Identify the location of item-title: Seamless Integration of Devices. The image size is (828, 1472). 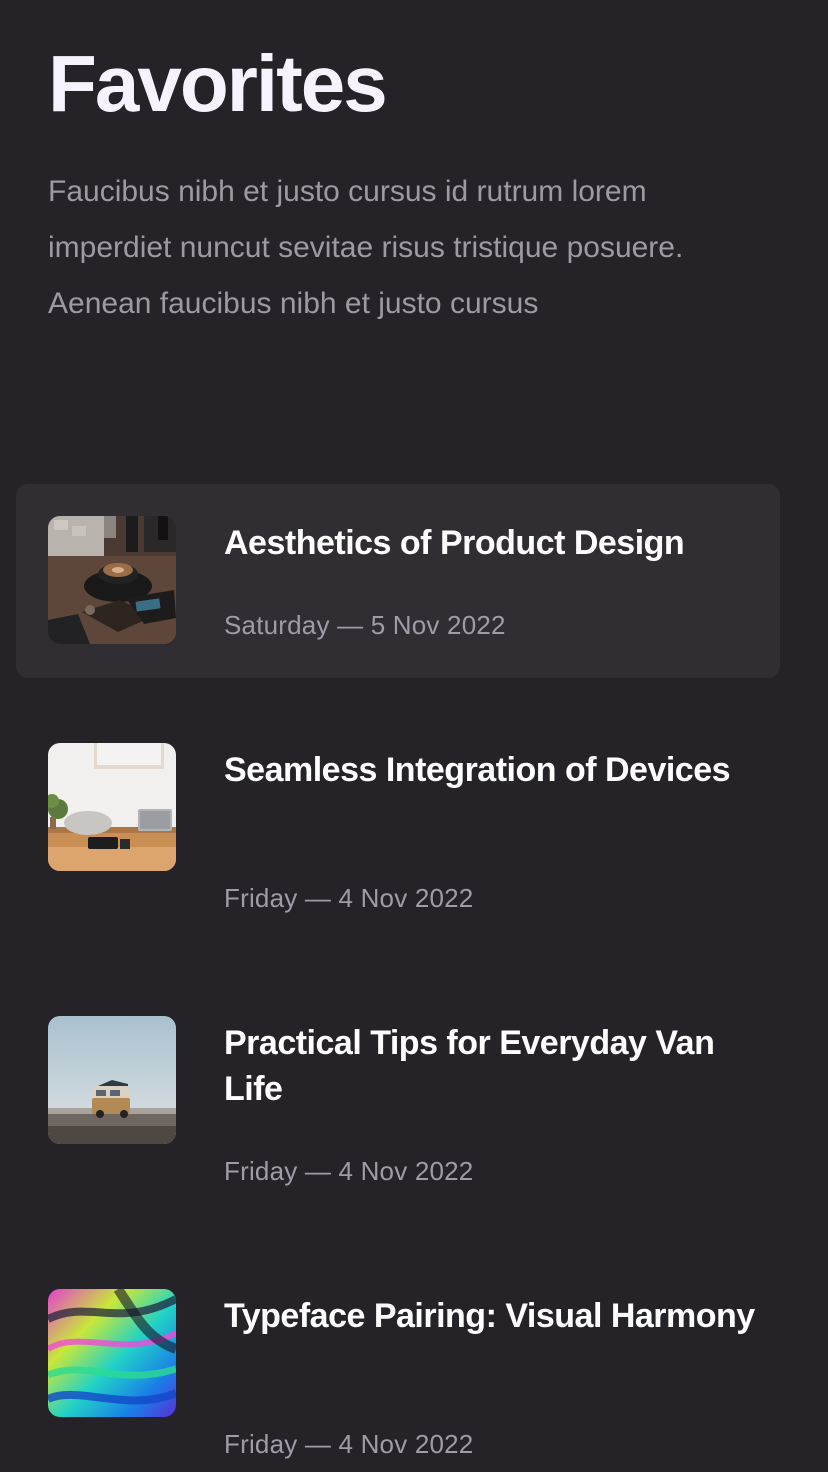
(494, 770).